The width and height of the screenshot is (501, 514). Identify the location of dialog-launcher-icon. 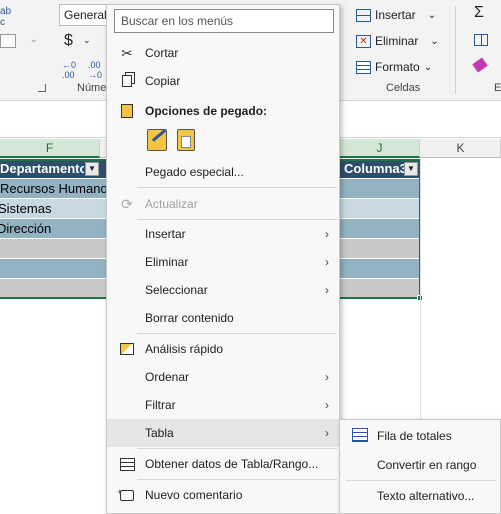
(42, 88).